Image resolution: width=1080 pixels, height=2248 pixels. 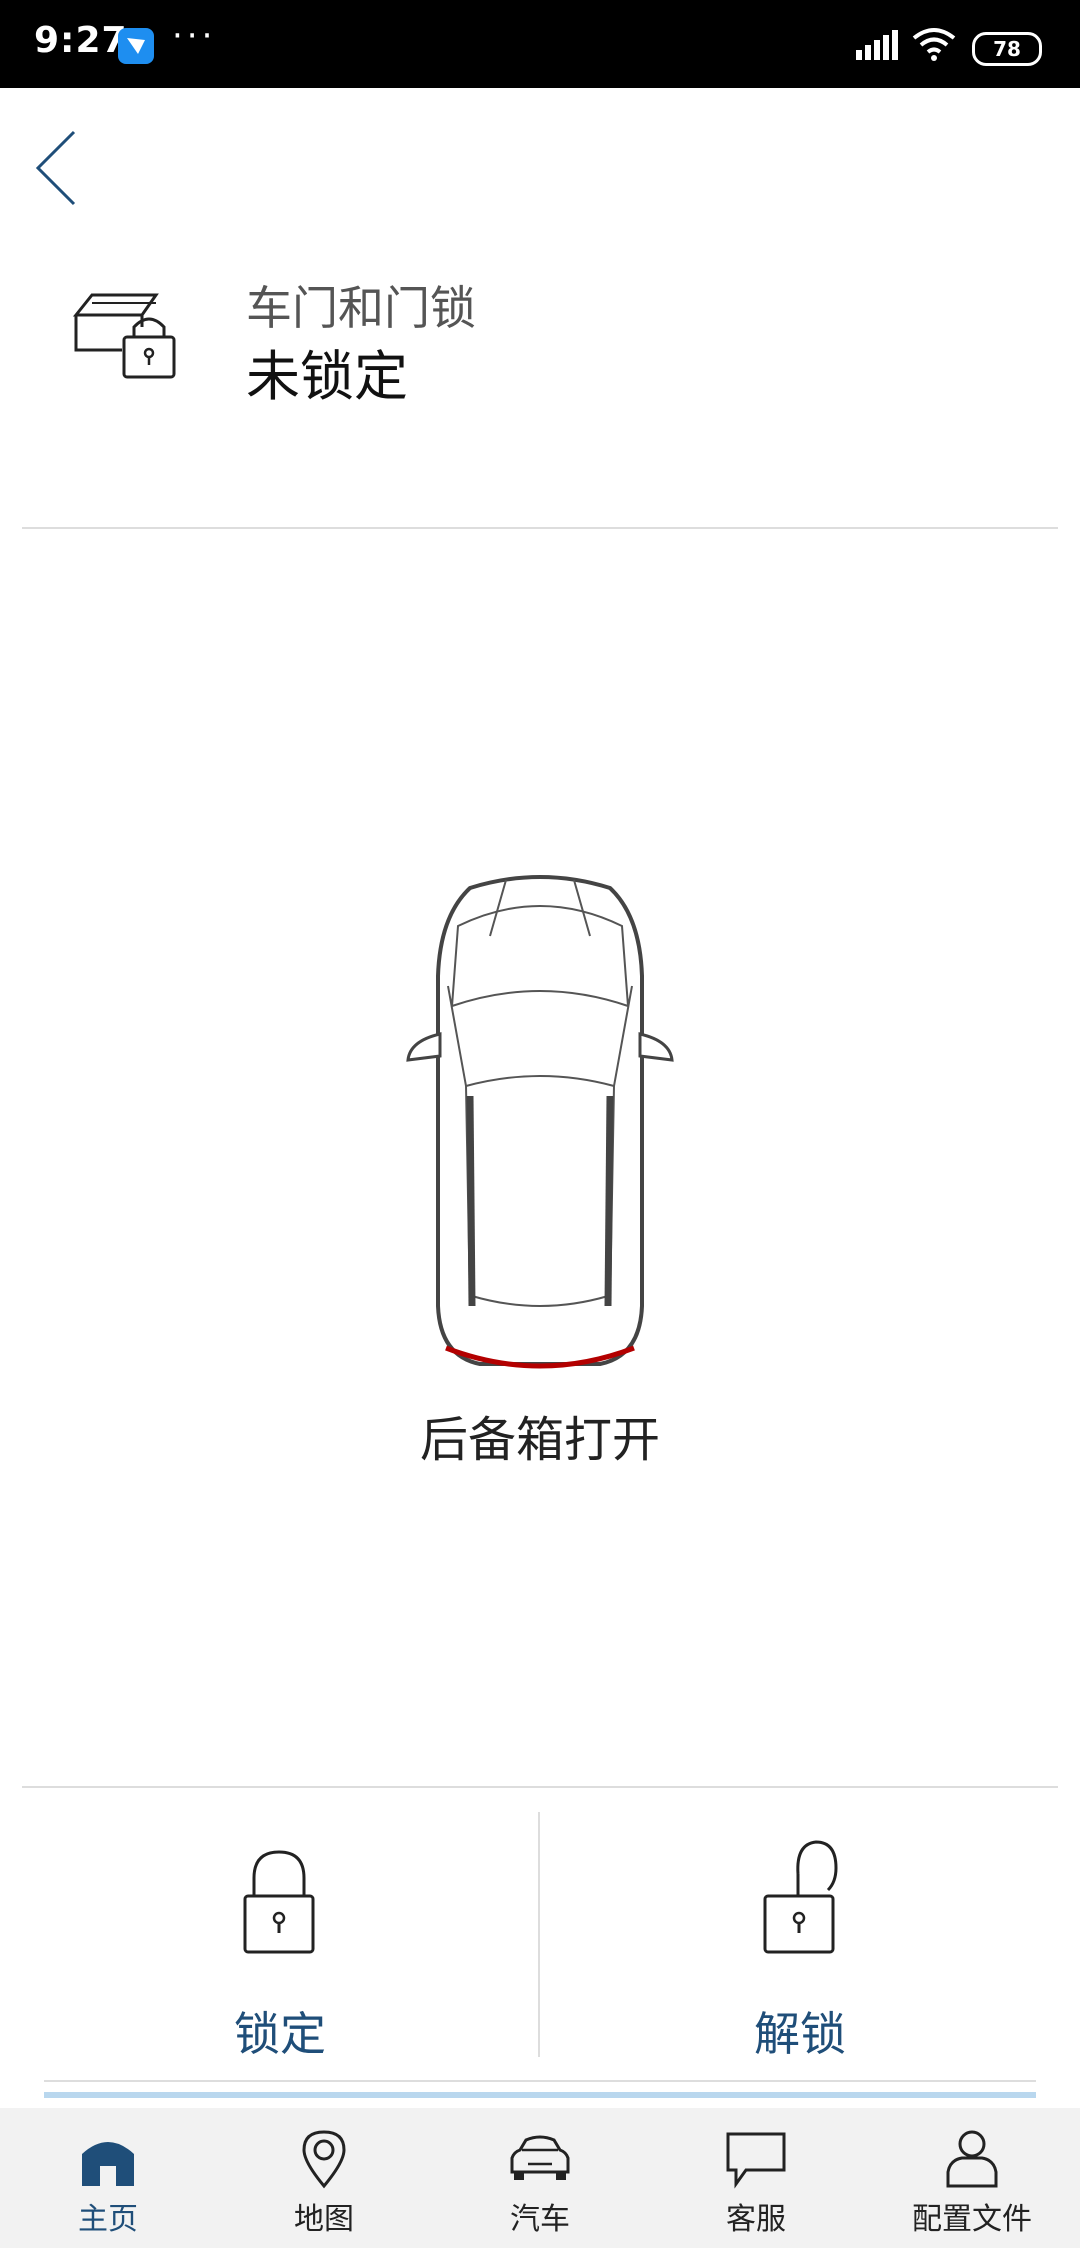 What do you see at coordinates (324, 2219) in the screenshot?
I see `nav-map-label: 地图` at bounding box center [324, 2219].